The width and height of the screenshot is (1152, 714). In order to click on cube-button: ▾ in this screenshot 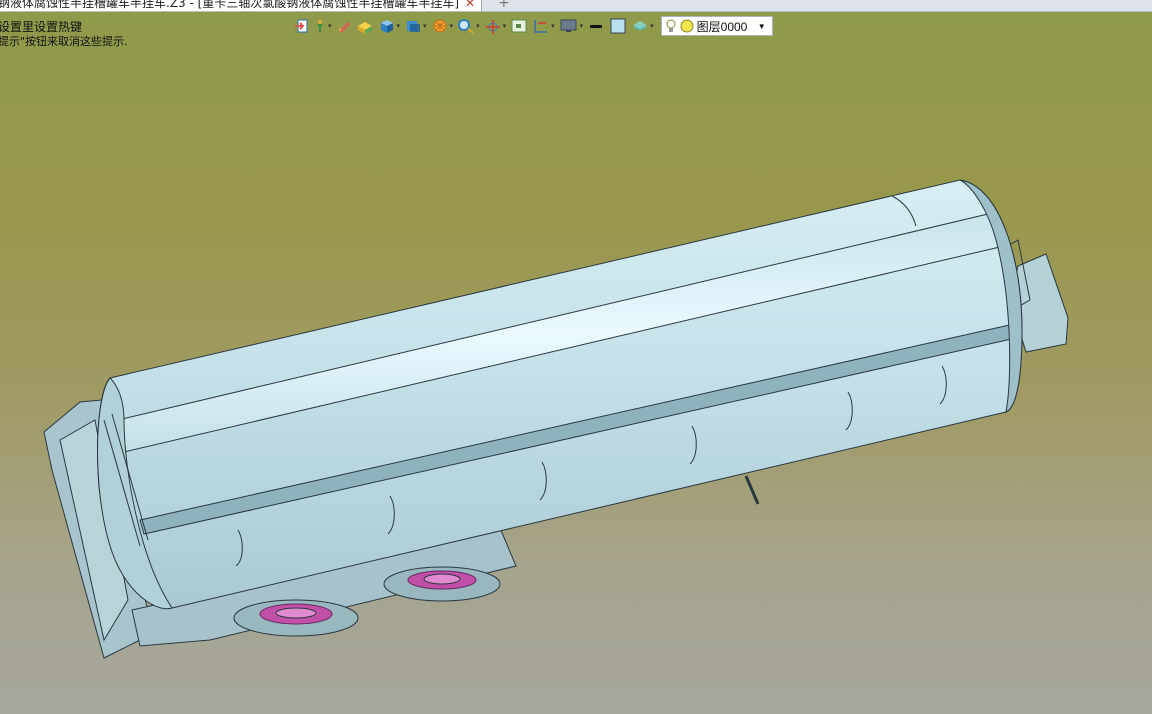, I will do `click(389, 26)`.